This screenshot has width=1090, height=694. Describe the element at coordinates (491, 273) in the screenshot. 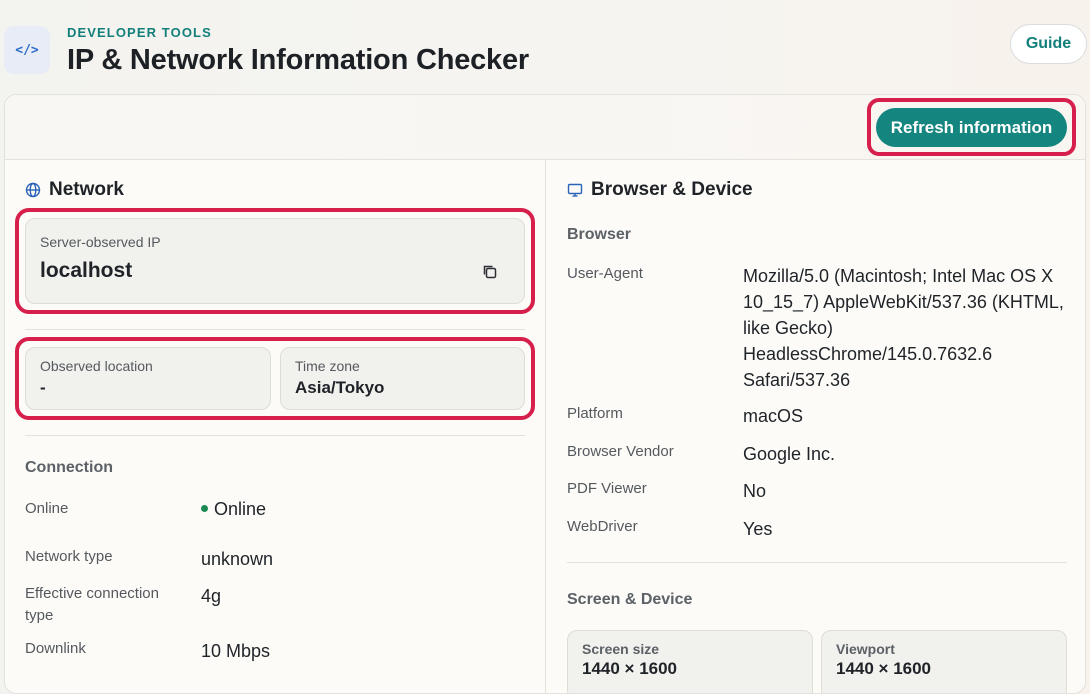

I see `copy-icon` at that location.